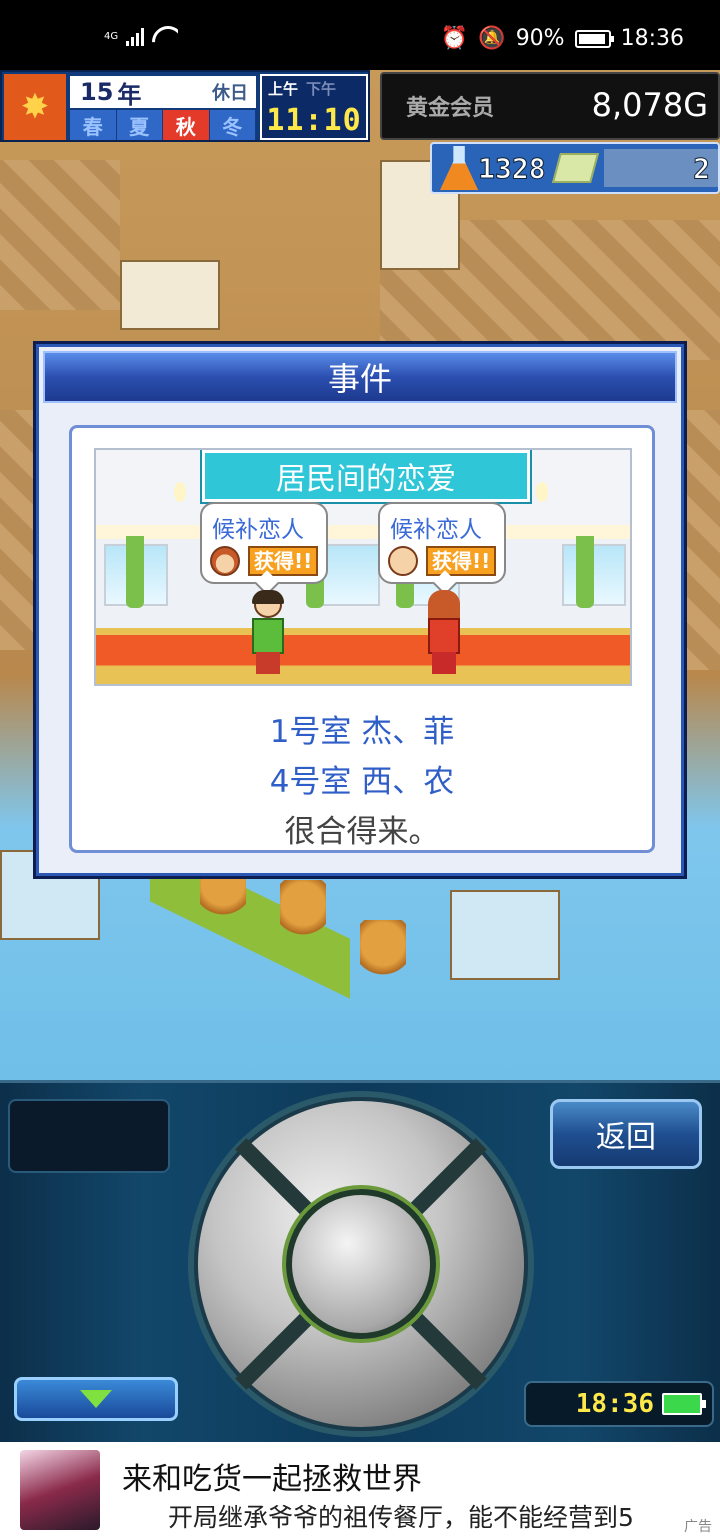 The width and height of the screenshot is (720, 1540). What do you see at coordinates (360, 377) in the screenshot?
I see `dialog-title: 事件` at bounding box center [360, 377].